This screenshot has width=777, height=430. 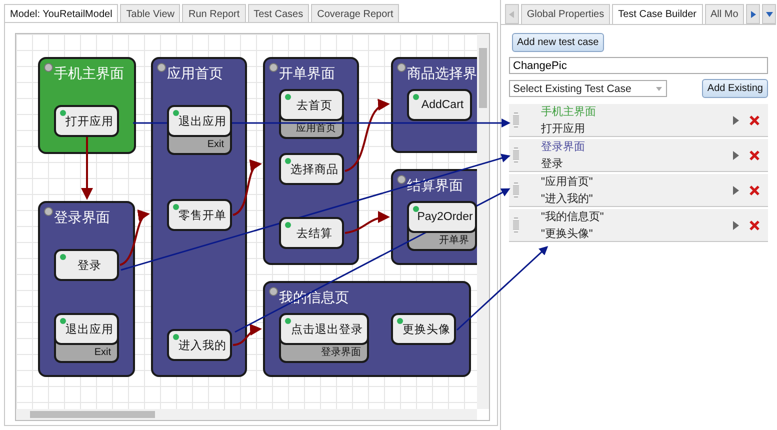 I want to click on state-title: 商品选择界, so click(x=442, y=74).